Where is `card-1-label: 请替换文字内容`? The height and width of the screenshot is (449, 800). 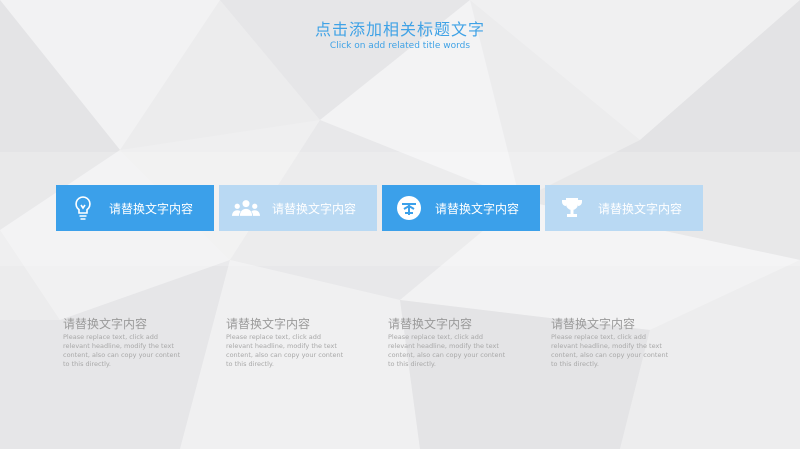
card-1-label: 请替换文字内容 is located at coordinates (151, 208).